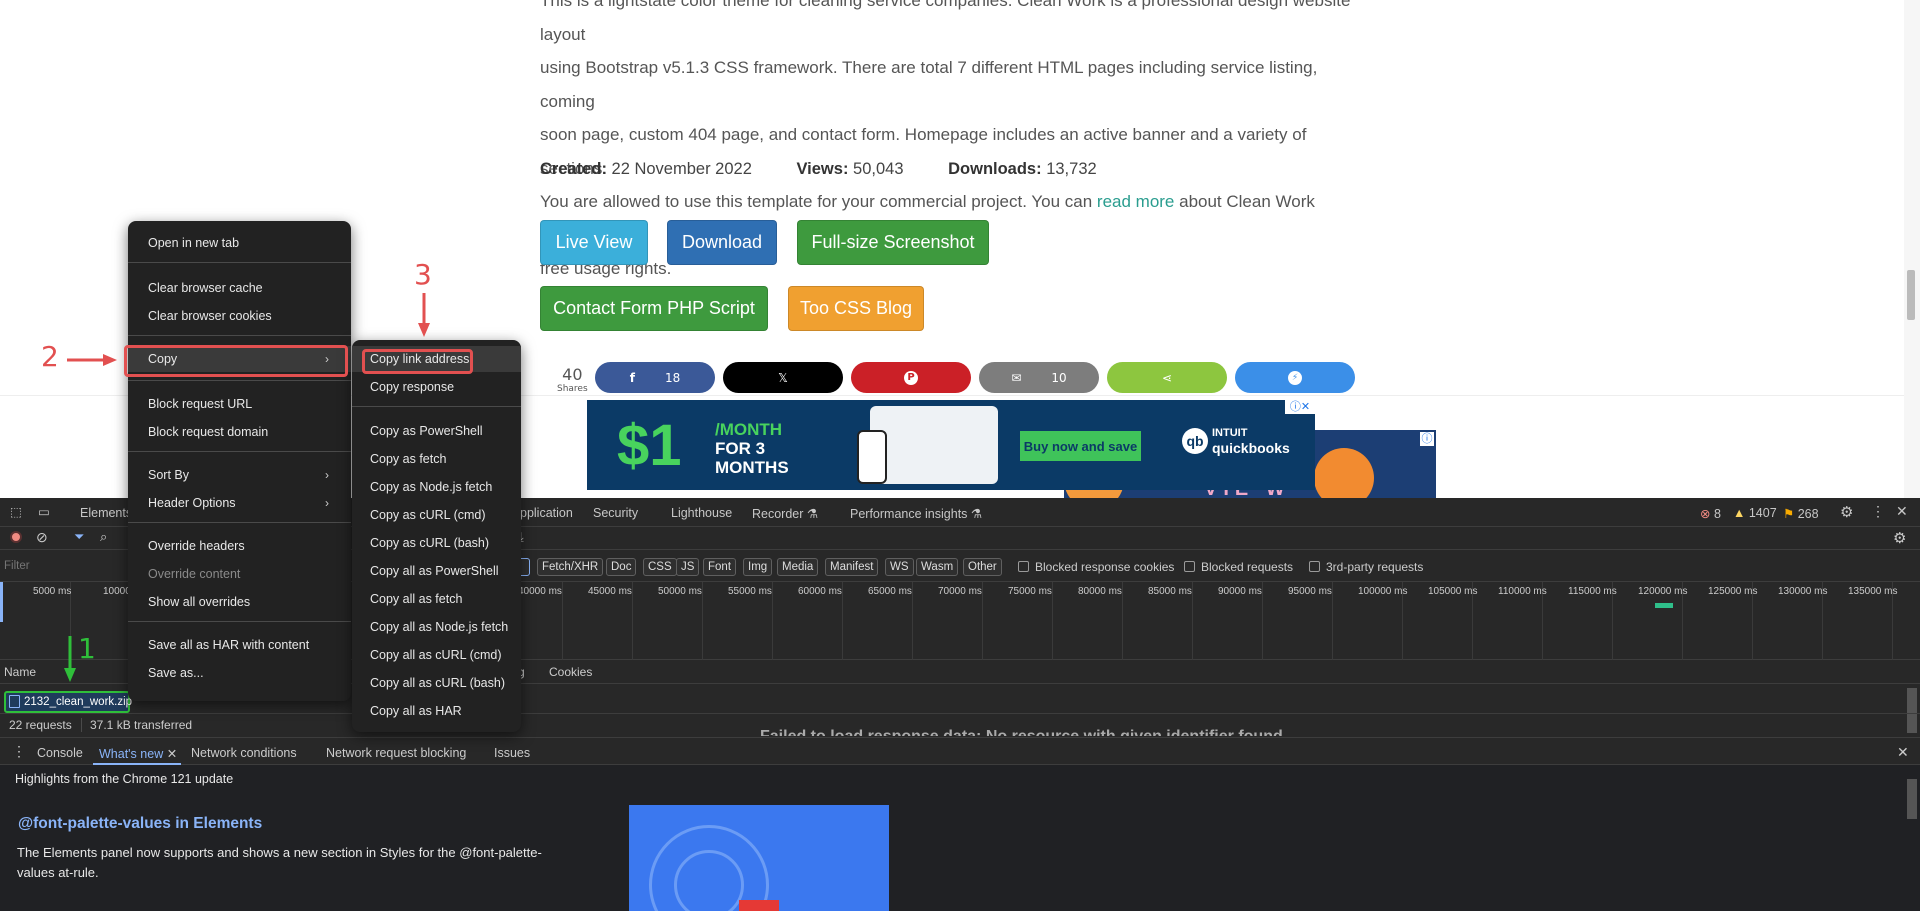  I want to click on submenu-item-copy-node-fetch: Copy as Node.js fetch, so click(436, 487).